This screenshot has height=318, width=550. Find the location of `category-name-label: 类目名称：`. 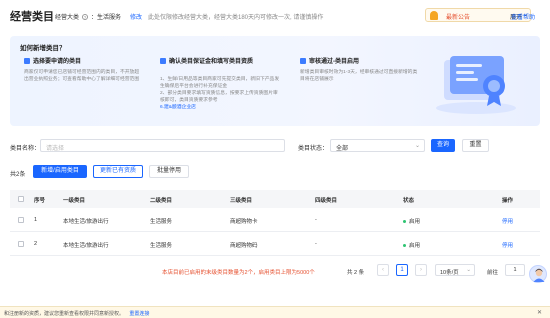

category-name-label: 类目名称： is located at coordinates (25, 149).